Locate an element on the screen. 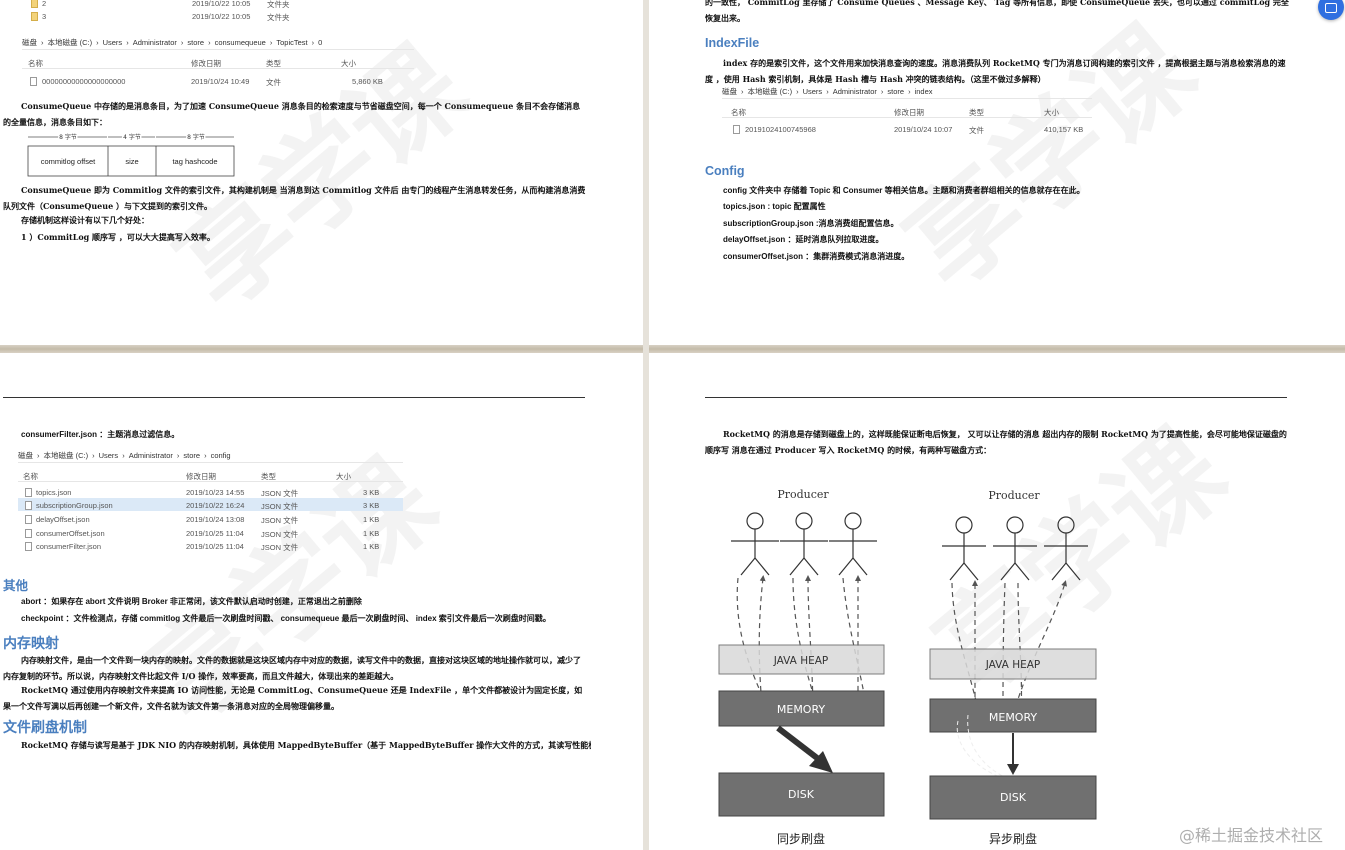  caption: 同步刷盘 is located at coordinates (801, 838).